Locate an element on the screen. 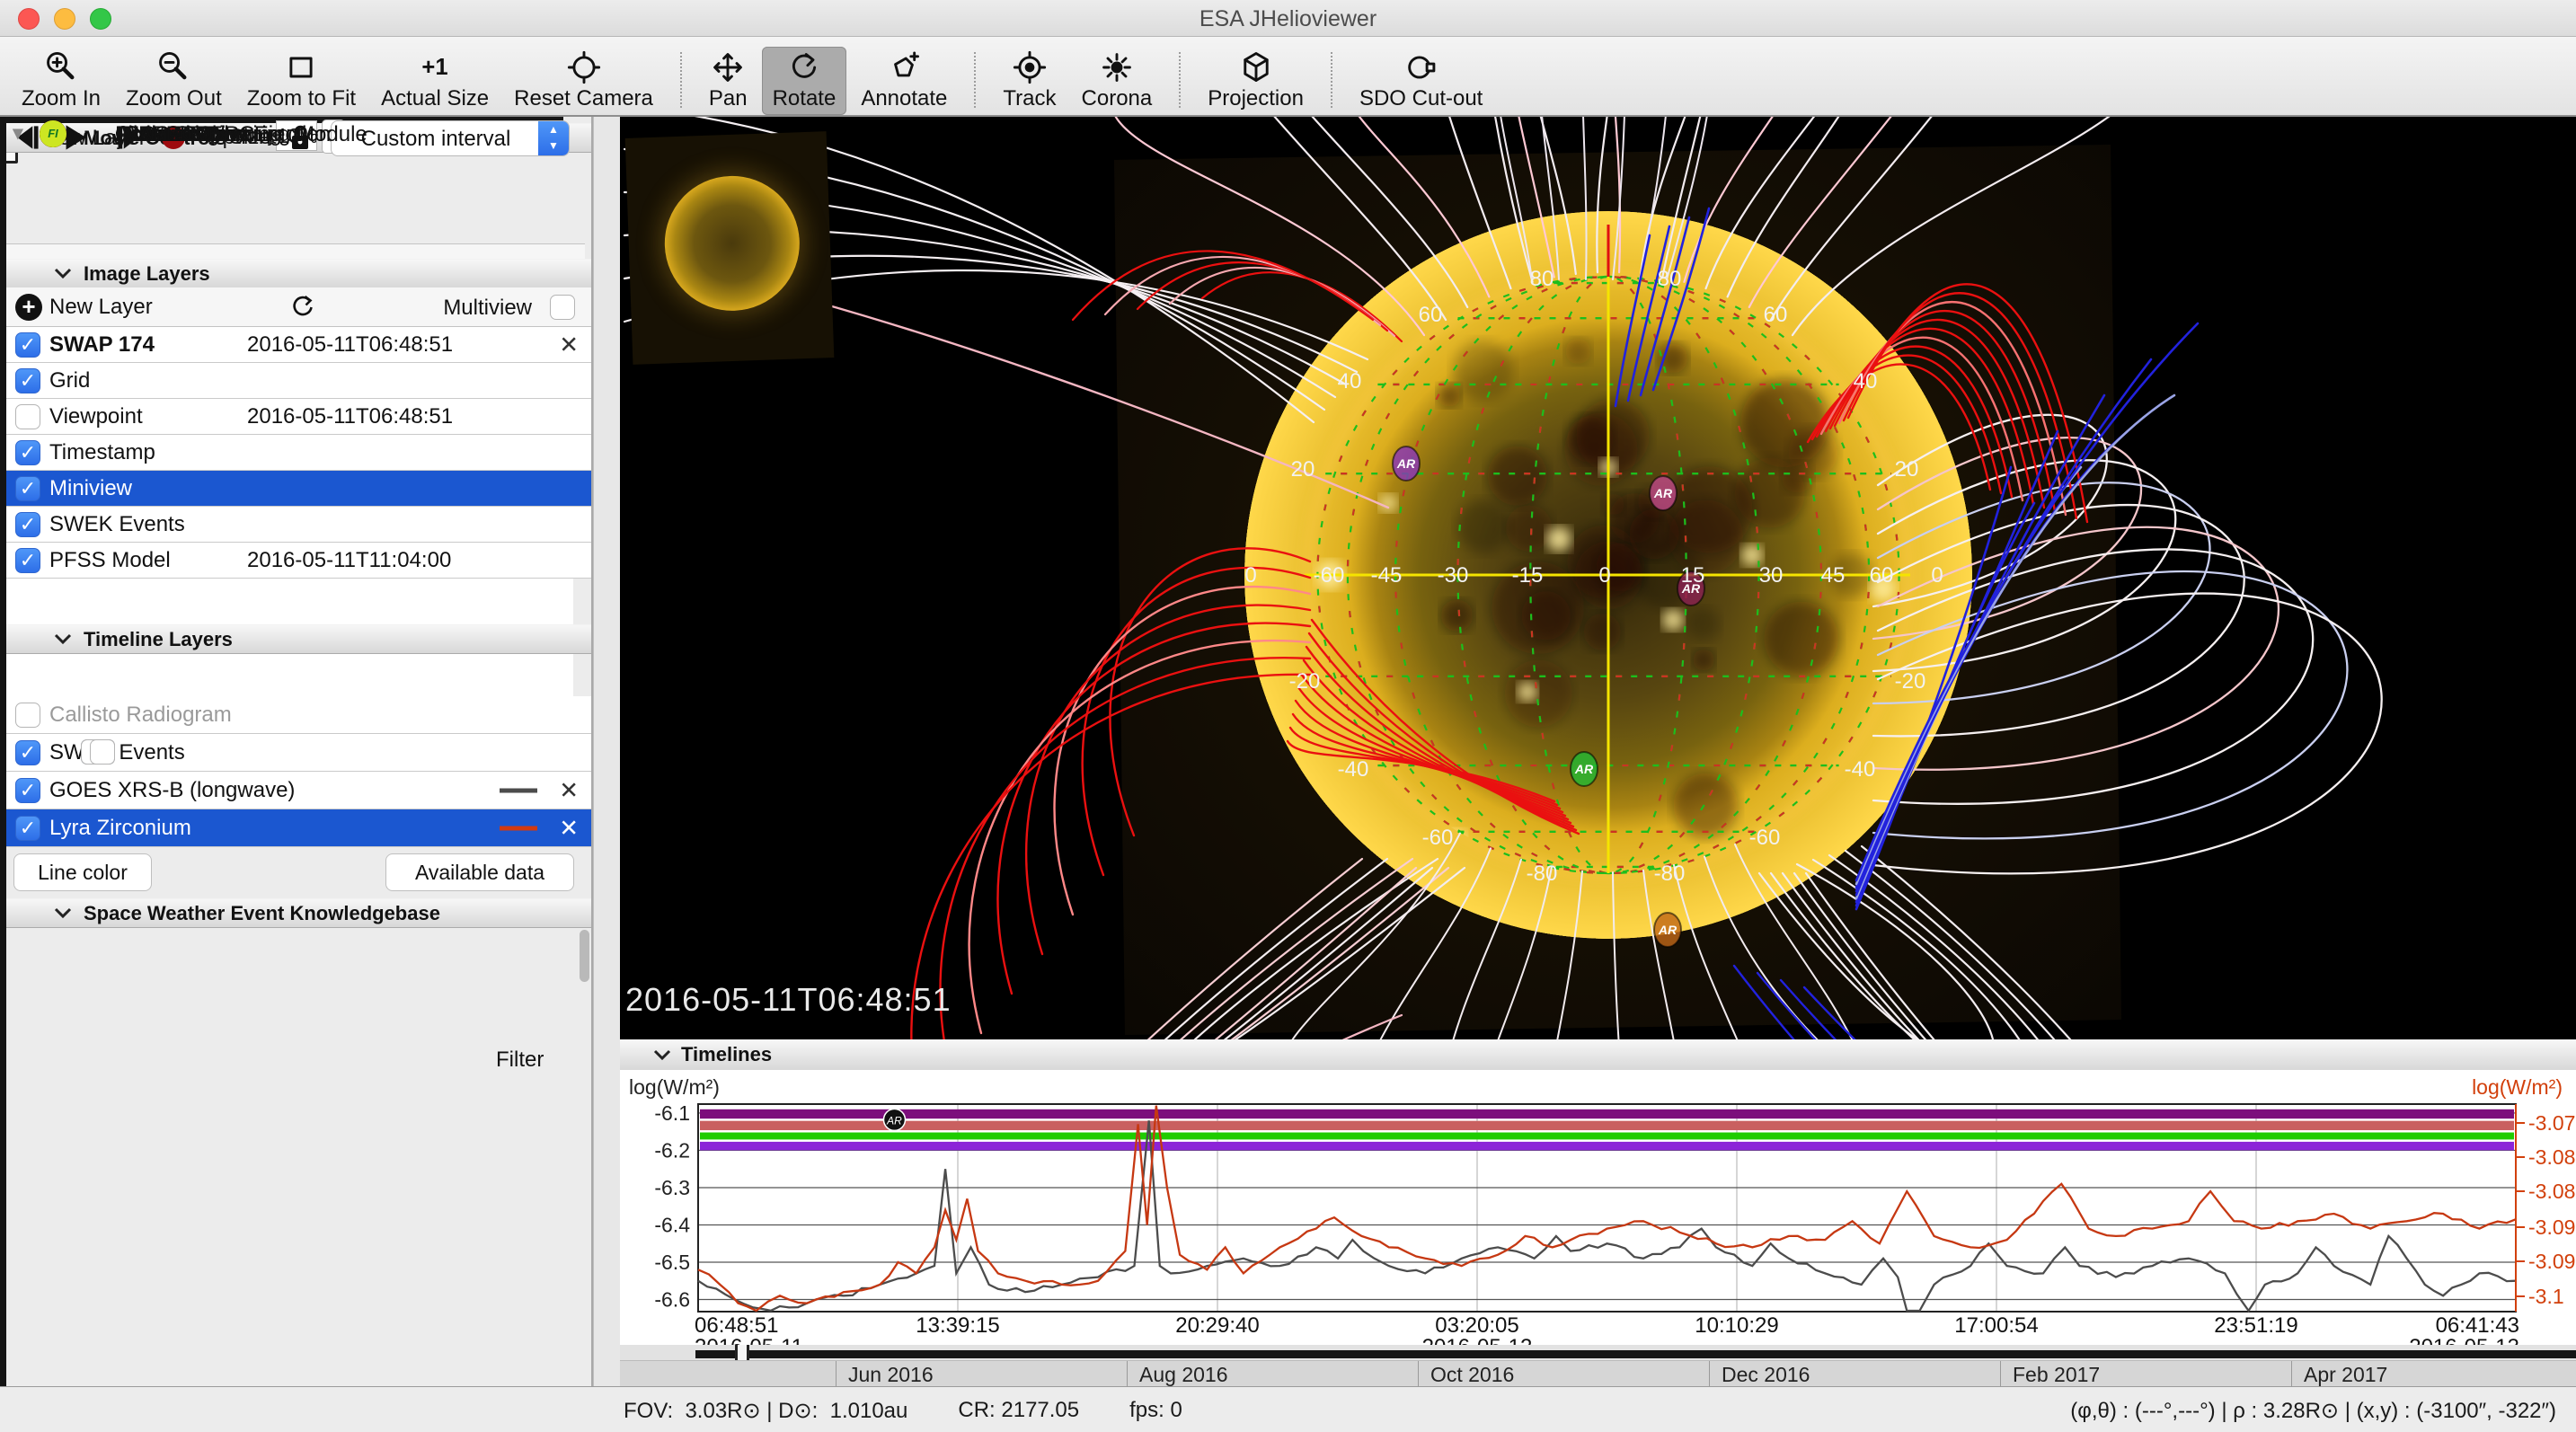 The height and width of the screenshot is (1432, 2576). section-timeline-layers: Timeline Layers is located at coordinates (299, 639).